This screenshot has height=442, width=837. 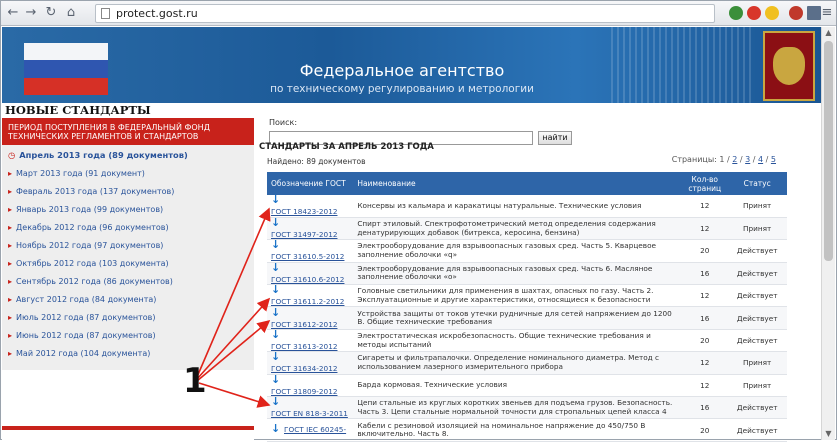 What do you see at coordinates (518, 183) in the screenshot?
I see `col-name-header: Наименование` at bounding box center [518, 183].